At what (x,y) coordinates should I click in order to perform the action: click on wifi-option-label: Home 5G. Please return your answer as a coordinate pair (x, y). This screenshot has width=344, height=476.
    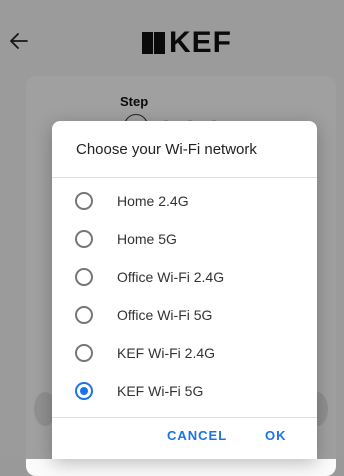
    Looking at the image, I should click on (147, 239).